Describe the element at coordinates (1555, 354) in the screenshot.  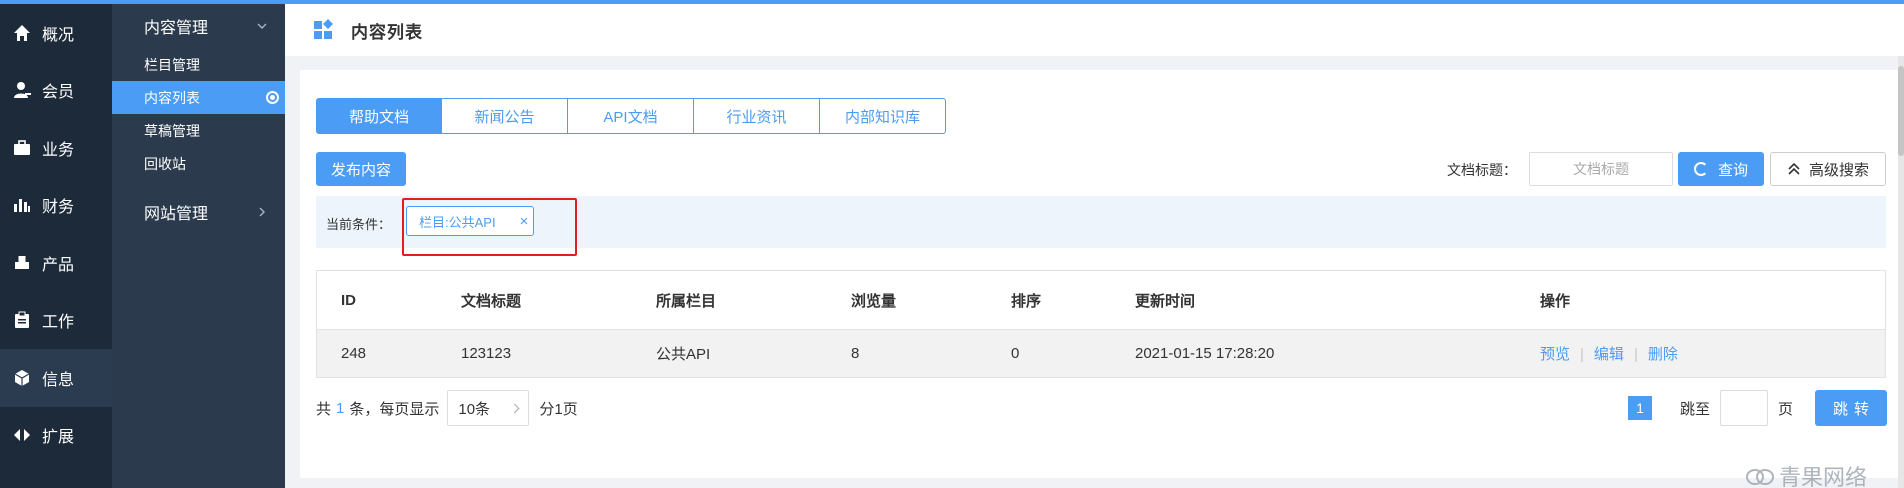
I see `preview-link: 预览` at that location.